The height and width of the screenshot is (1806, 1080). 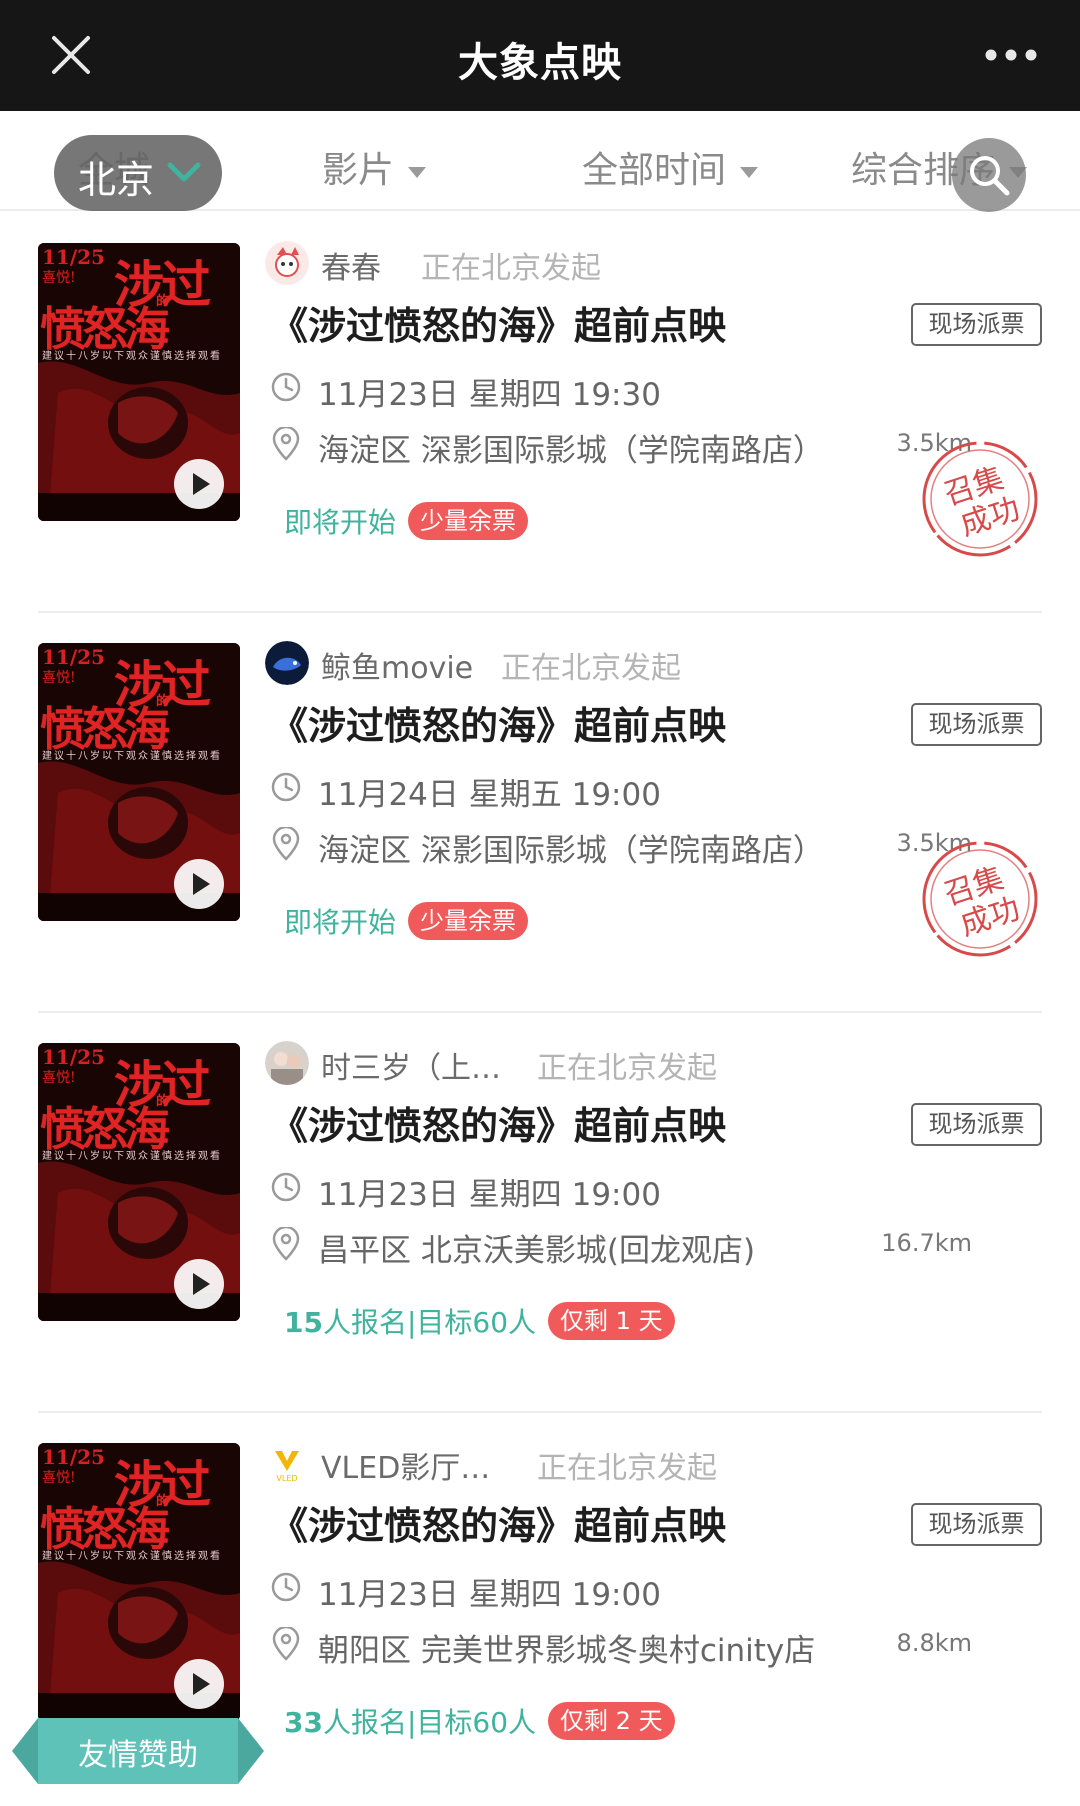 I want to click on card-footer: 15人报名|目标60人 仅剩 1 天, so click(x=479, y=1321).